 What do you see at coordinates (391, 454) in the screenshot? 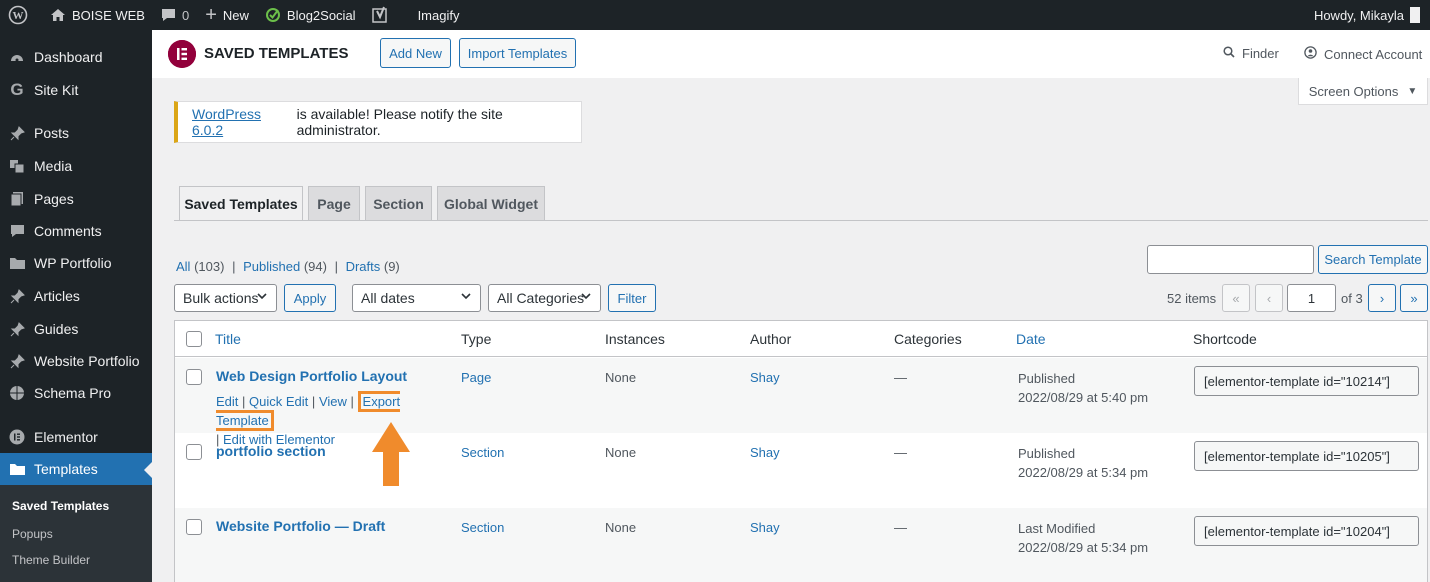
I see `up-arrow-annotation-icon` at bounding box center [391, 454].